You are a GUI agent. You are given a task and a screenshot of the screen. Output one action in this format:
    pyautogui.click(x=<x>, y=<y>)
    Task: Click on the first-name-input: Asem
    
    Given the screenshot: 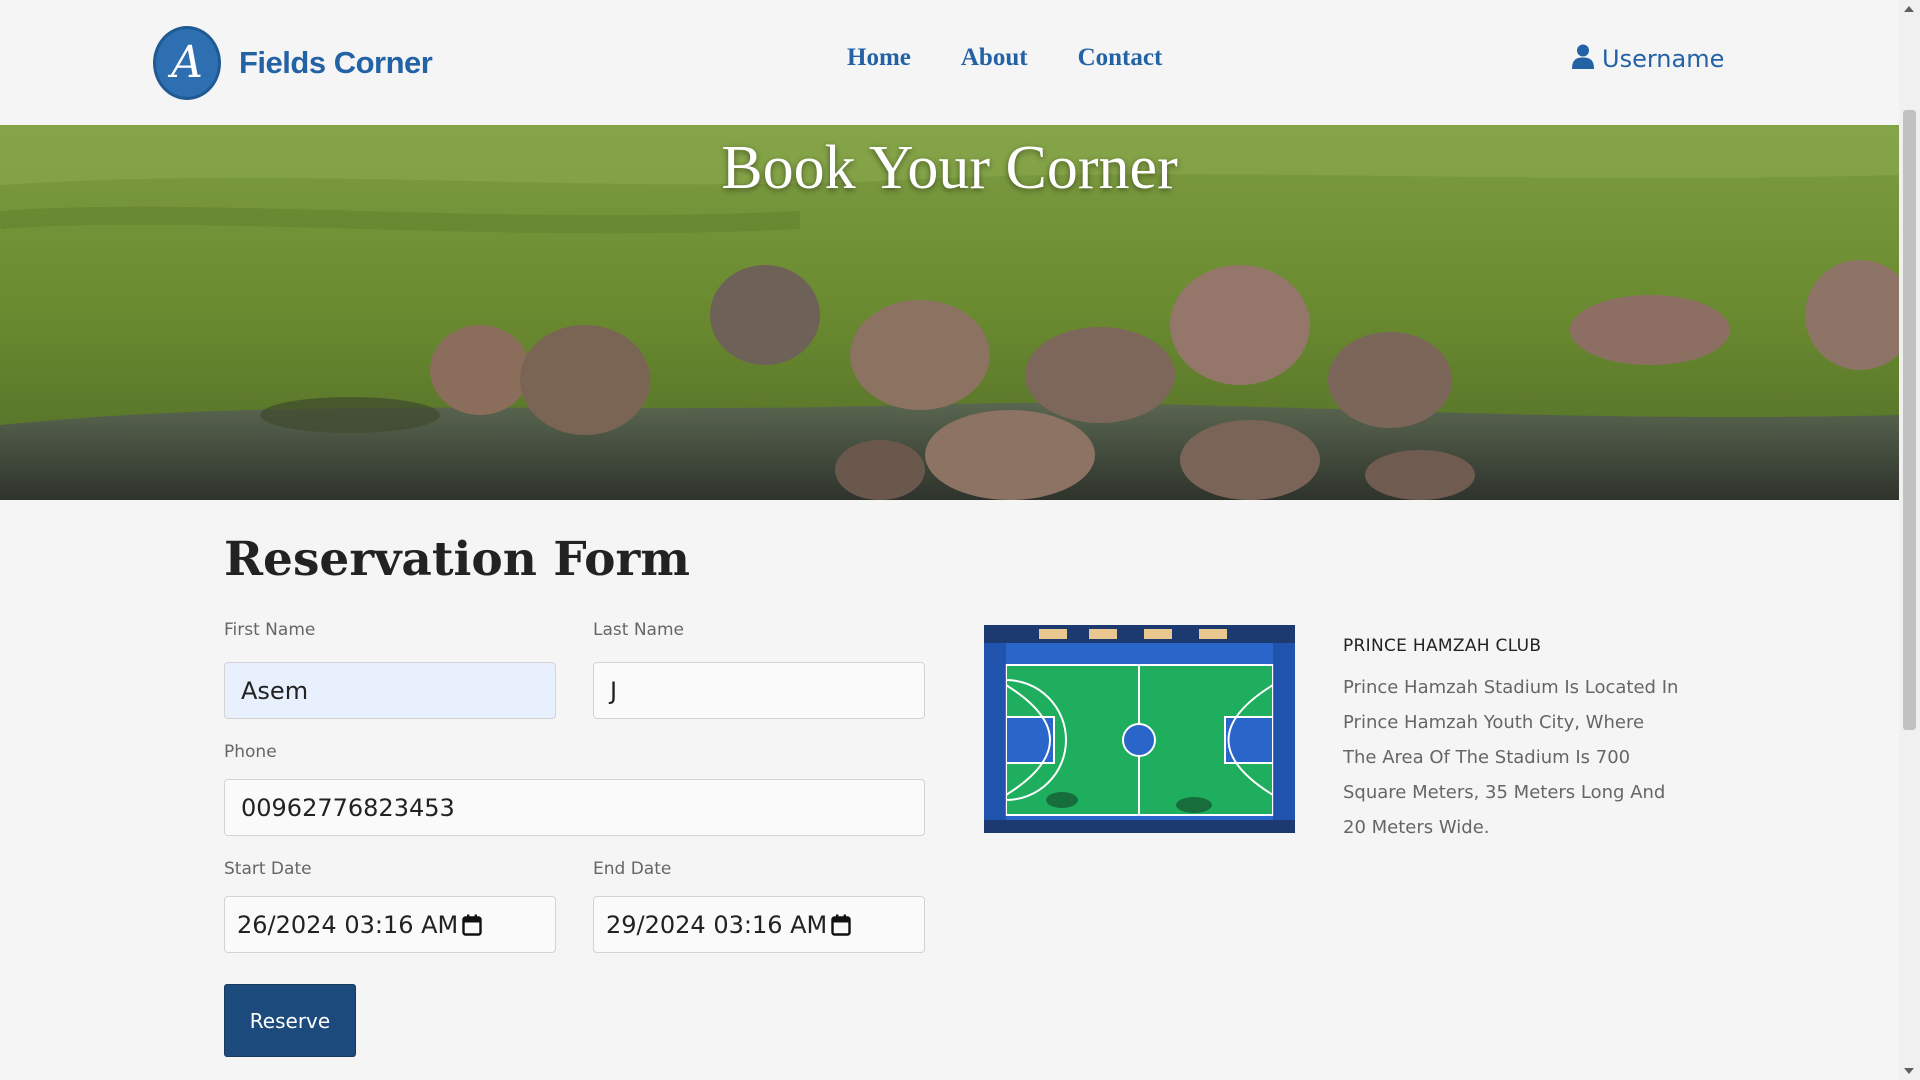 What is the action you would take?
    pyautogui.click(x=390, y=690)
    